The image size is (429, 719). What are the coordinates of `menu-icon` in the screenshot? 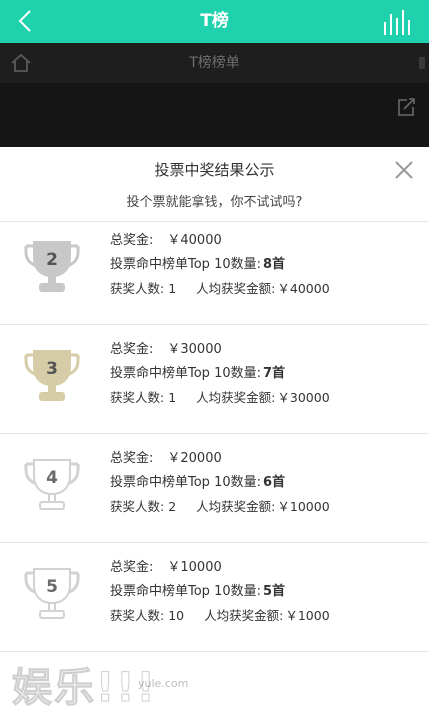 It's located at (420, 63).